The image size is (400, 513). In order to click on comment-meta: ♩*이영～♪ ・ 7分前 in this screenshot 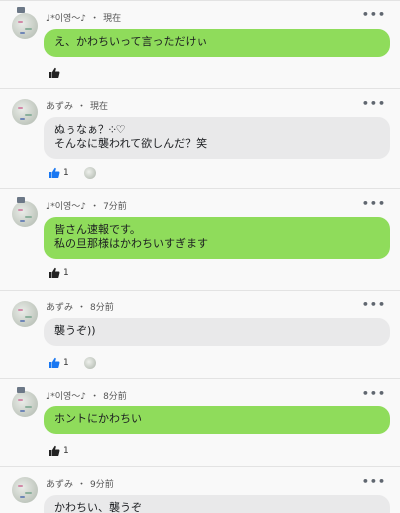, I will do `click(86, 205)`.